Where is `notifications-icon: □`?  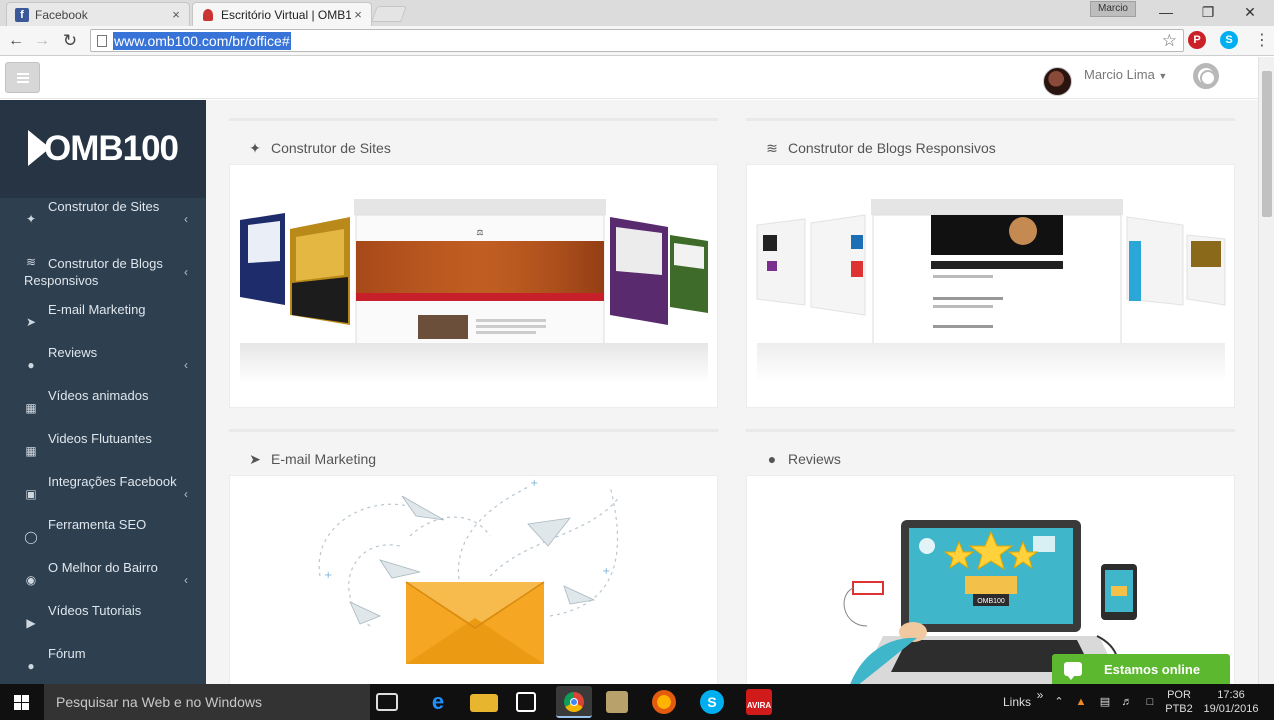
notifications-icon: □ is located at coordinates (1150, 702).